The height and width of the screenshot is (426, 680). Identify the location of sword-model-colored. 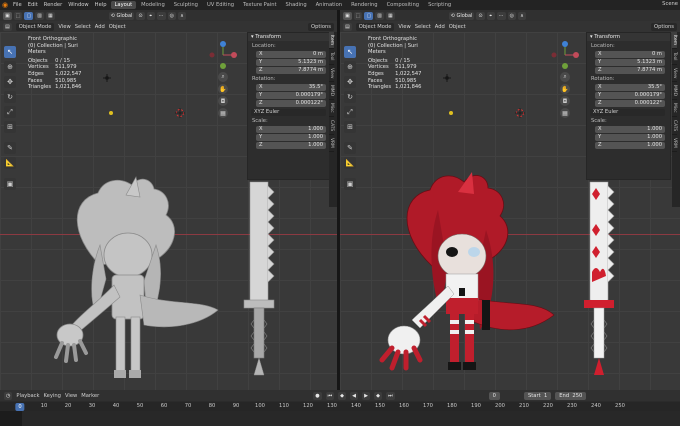
(600, 280).